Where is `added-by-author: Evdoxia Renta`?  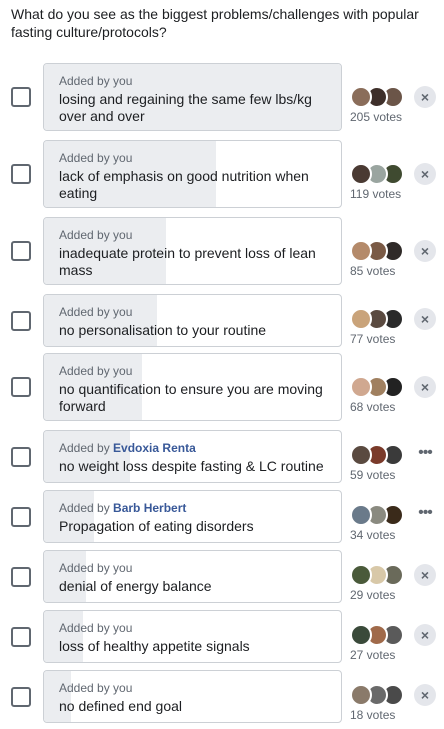 added-by-author: Evdoxia Renta is located at coordinates (154, 448).